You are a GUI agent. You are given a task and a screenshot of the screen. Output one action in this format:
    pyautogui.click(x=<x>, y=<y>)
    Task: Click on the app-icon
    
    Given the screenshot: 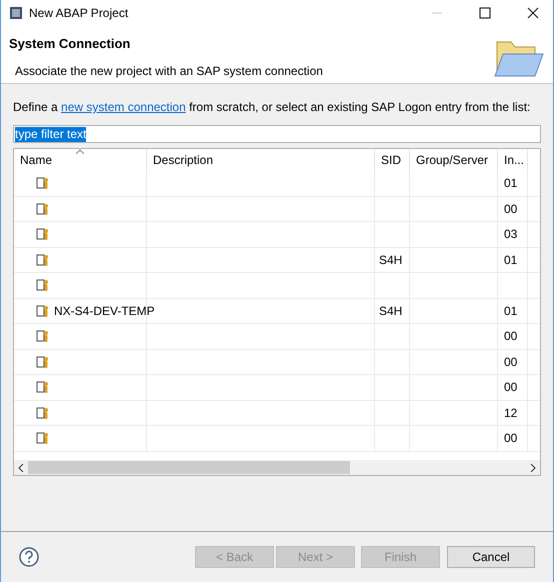 What is the action you would take?
    pyautogui.click(x=16, y=13)
    